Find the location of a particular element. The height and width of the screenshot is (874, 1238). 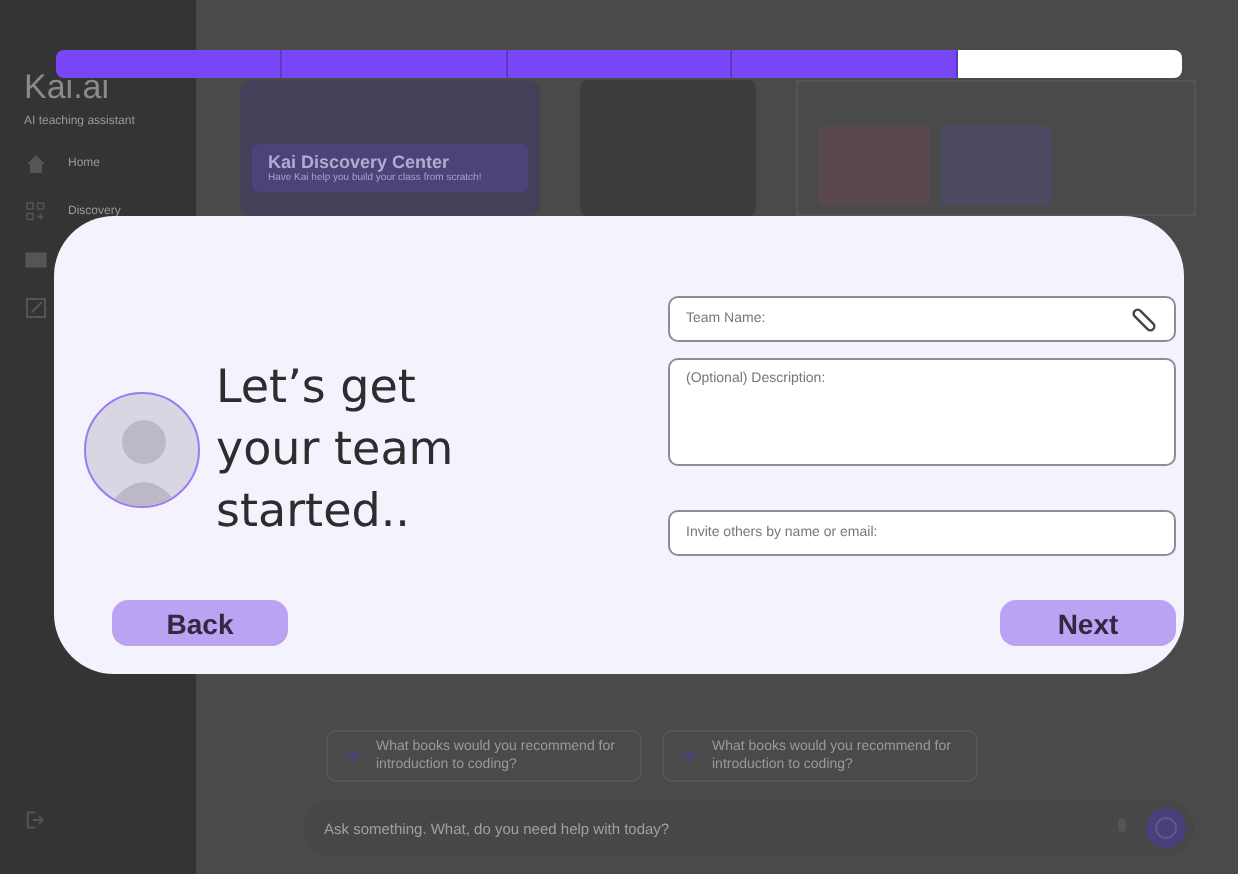

next-button: Next is located at coordinates (1088, 623).